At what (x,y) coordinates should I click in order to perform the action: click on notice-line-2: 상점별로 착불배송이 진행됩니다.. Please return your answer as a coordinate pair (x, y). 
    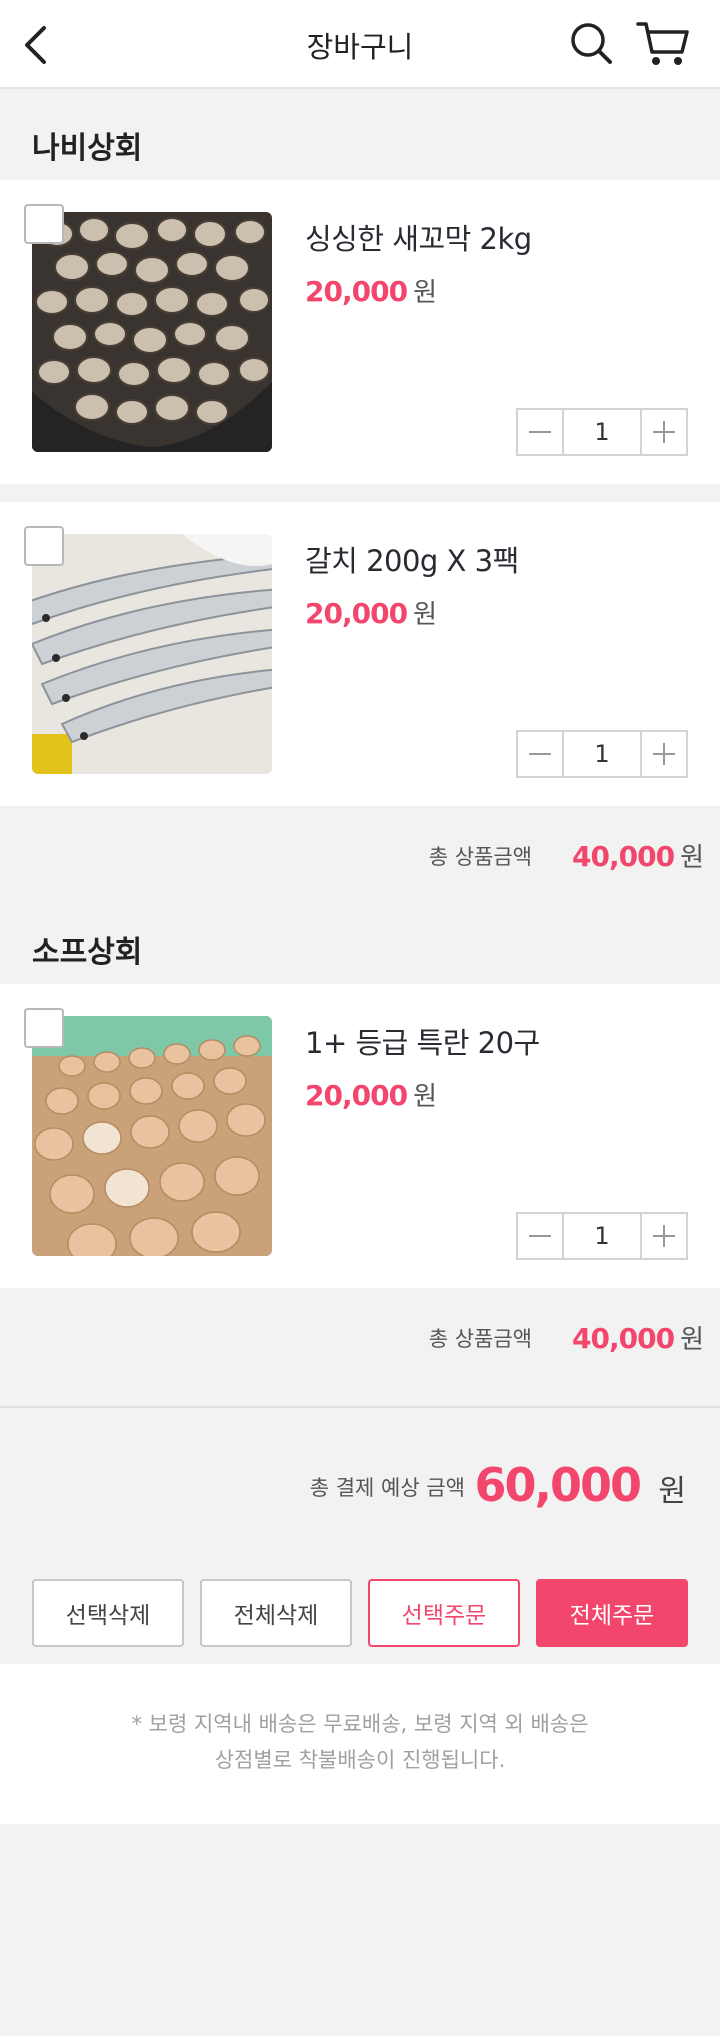
    Looking at the image, I should click on (360, 1760).